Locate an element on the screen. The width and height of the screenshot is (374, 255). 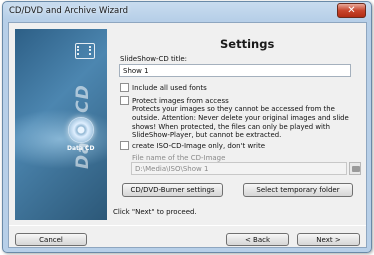
hint-text: Click "Next" to proceed. is located at coordinates (155, 212).